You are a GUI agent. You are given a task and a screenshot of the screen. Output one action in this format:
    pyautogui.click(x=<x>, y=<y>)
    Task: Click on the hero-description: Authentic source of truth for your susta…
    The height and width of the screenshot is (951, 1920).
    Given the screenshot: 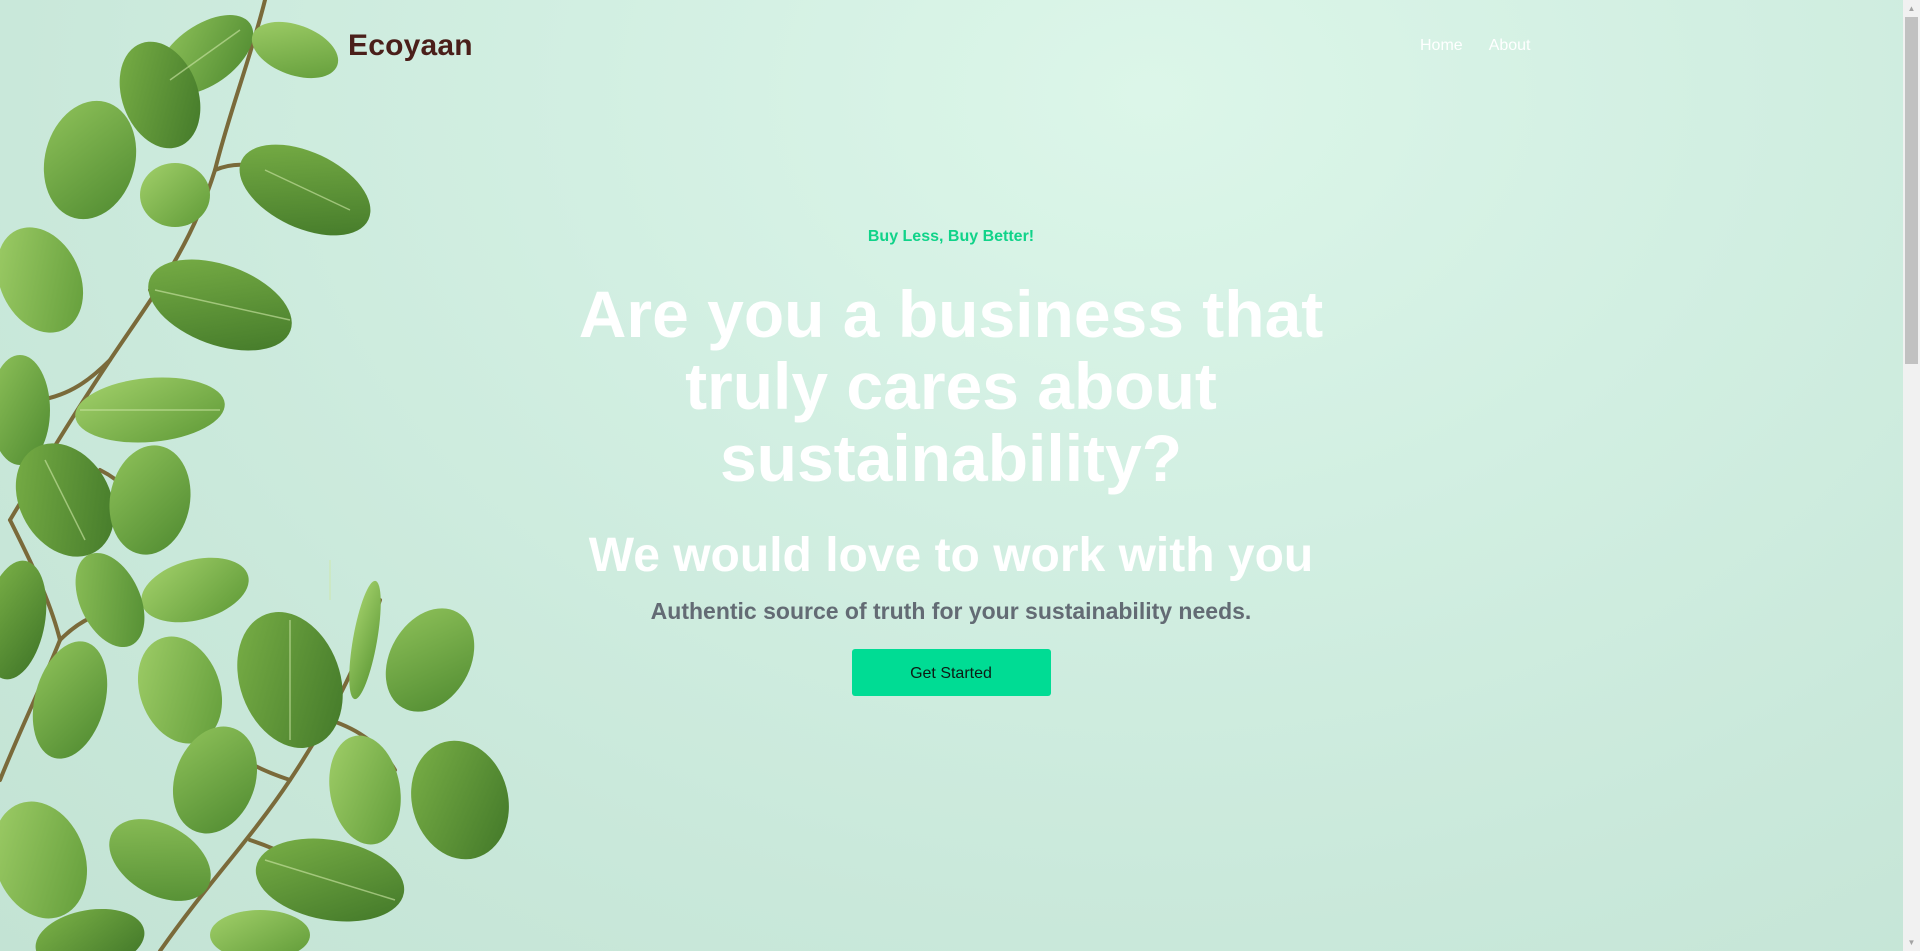 What is the action you would take?
    pyautogui.click(x=951, y=611)
    